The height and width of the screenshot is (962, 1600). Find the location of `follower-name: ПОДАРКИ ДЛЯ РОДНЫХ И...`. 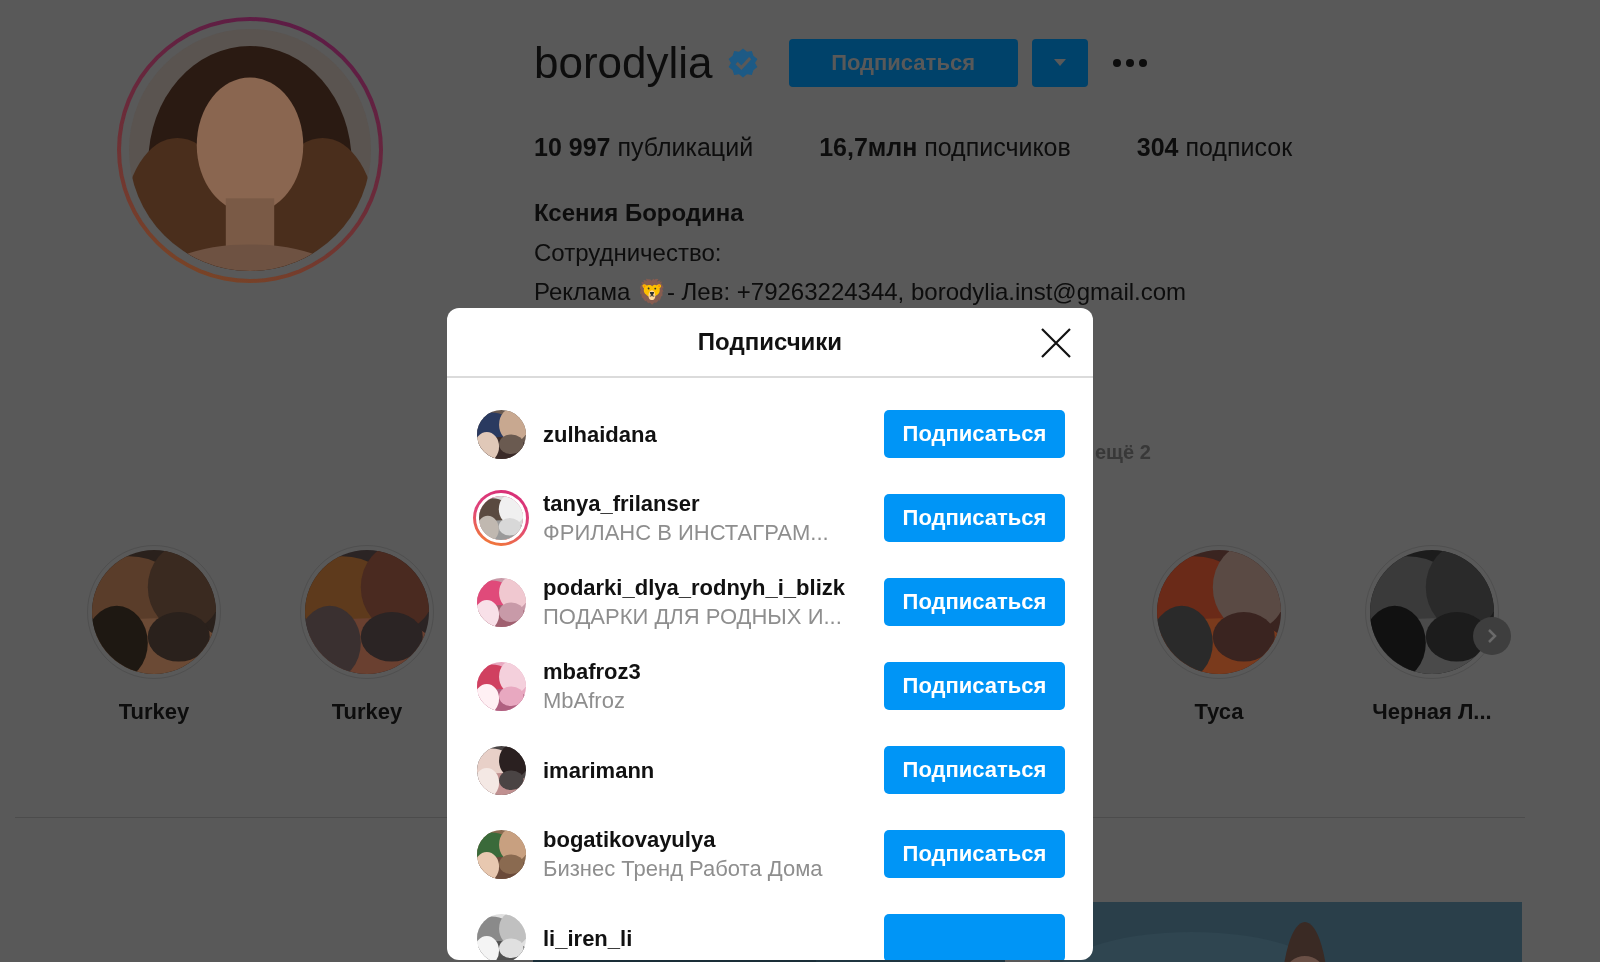

follower-name: ПОДАРКИ ДЛЯ РОДНЫХ И... is located at coordinates (693, 617).